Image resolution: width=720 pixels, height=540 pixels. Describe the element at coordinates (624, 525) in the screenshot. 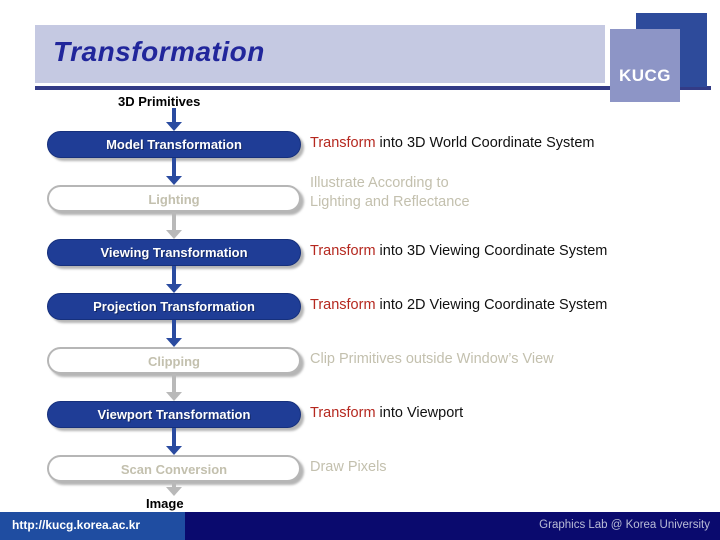

I see `footer-credit-text: Graphics Lab @ Korea University` at that location.